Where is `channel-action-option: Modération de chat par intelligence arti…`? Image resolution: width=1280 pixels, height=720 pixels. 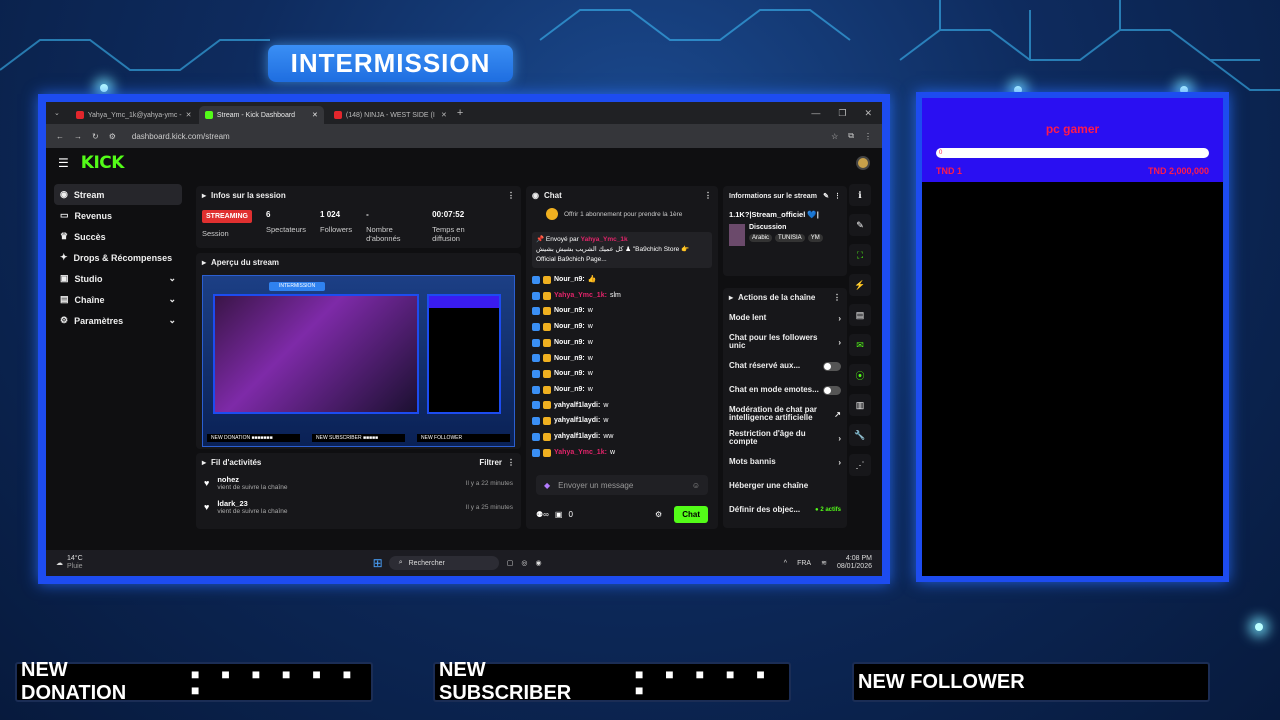 channel-action-option: Modération de chat par intelligence arti… is located at coordinates (785, 414).